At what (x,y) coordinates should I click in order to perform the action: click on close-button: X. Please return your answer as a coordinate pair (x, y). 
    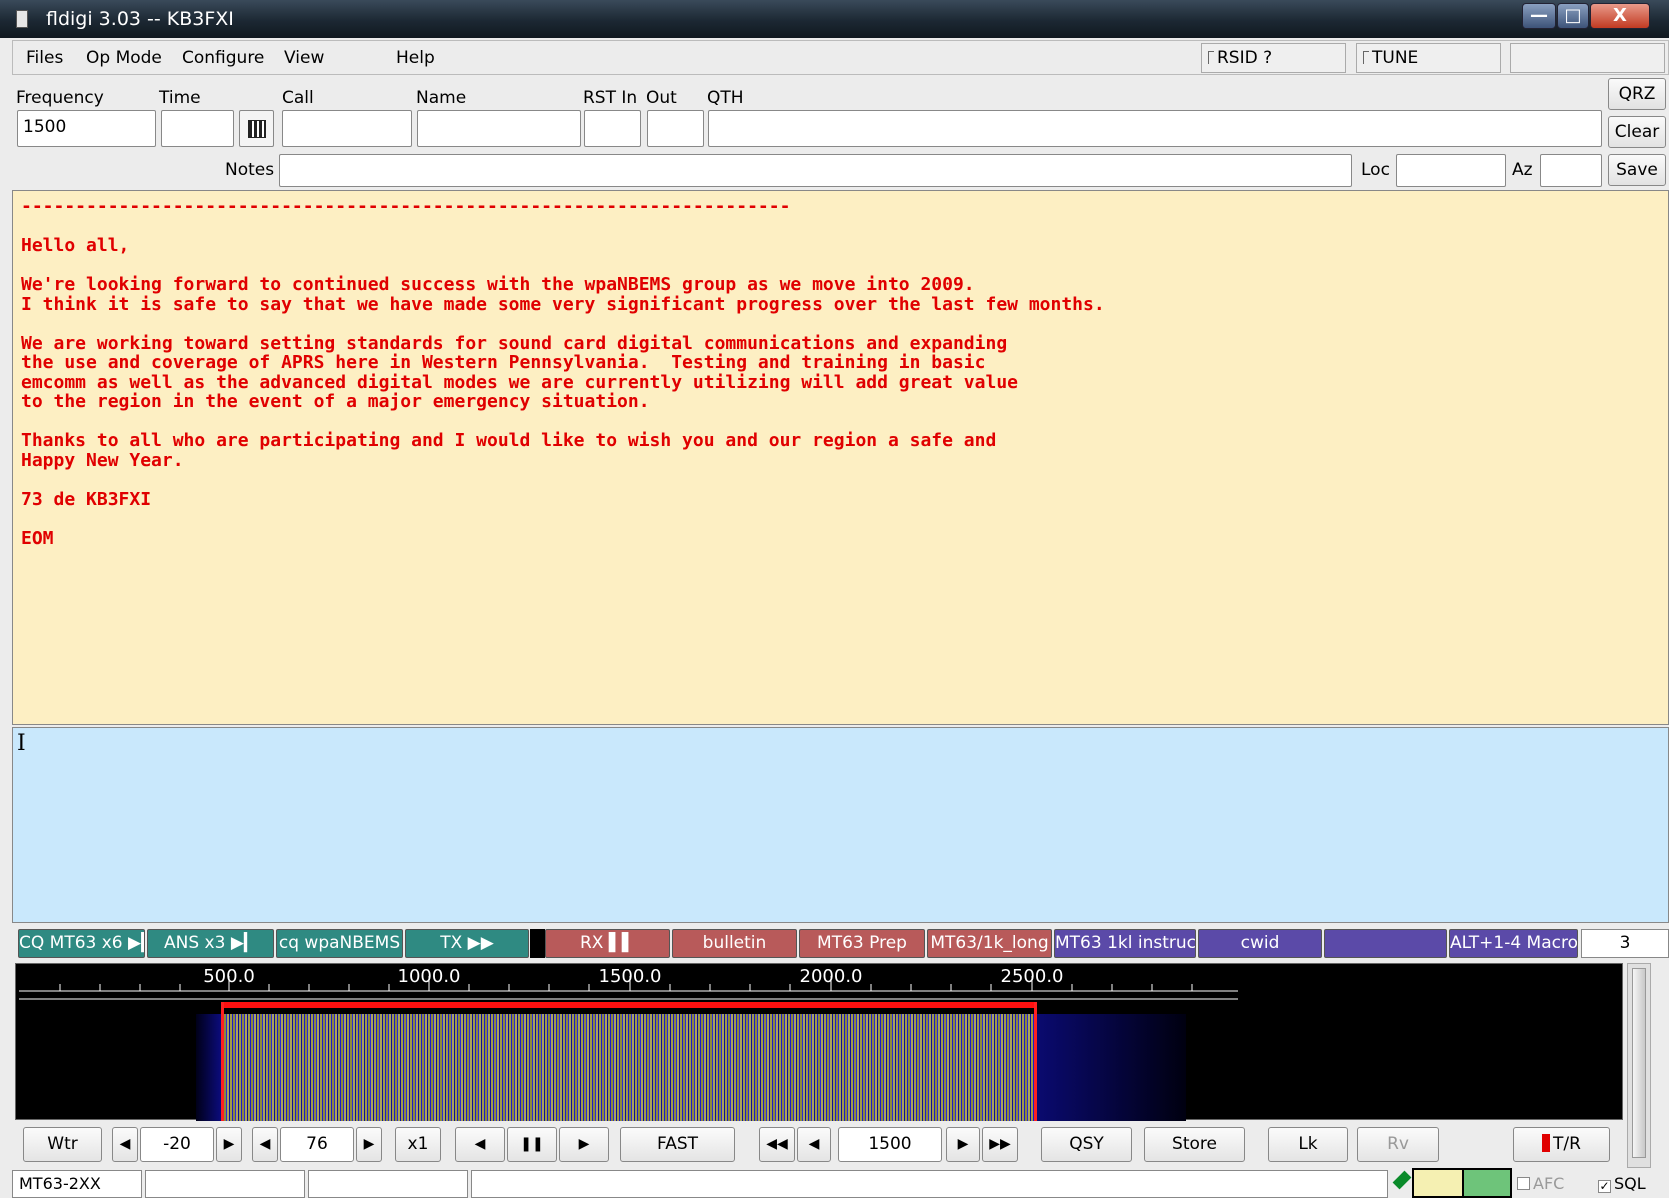
    Looking at the image, I should click on (1620, 16).